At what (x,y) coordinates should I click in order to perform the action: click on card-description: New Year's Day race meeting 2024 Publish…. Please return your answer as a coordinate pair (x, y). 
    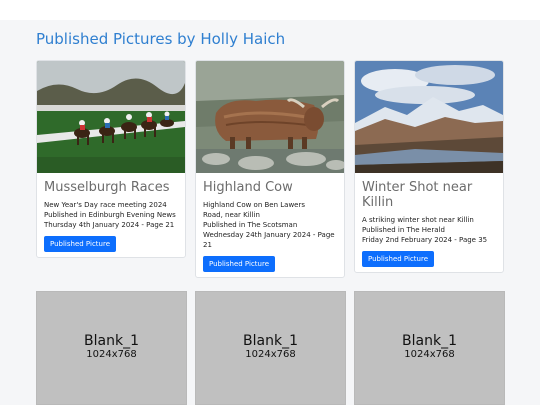
    Looking at the image, I should click on (111, 215).